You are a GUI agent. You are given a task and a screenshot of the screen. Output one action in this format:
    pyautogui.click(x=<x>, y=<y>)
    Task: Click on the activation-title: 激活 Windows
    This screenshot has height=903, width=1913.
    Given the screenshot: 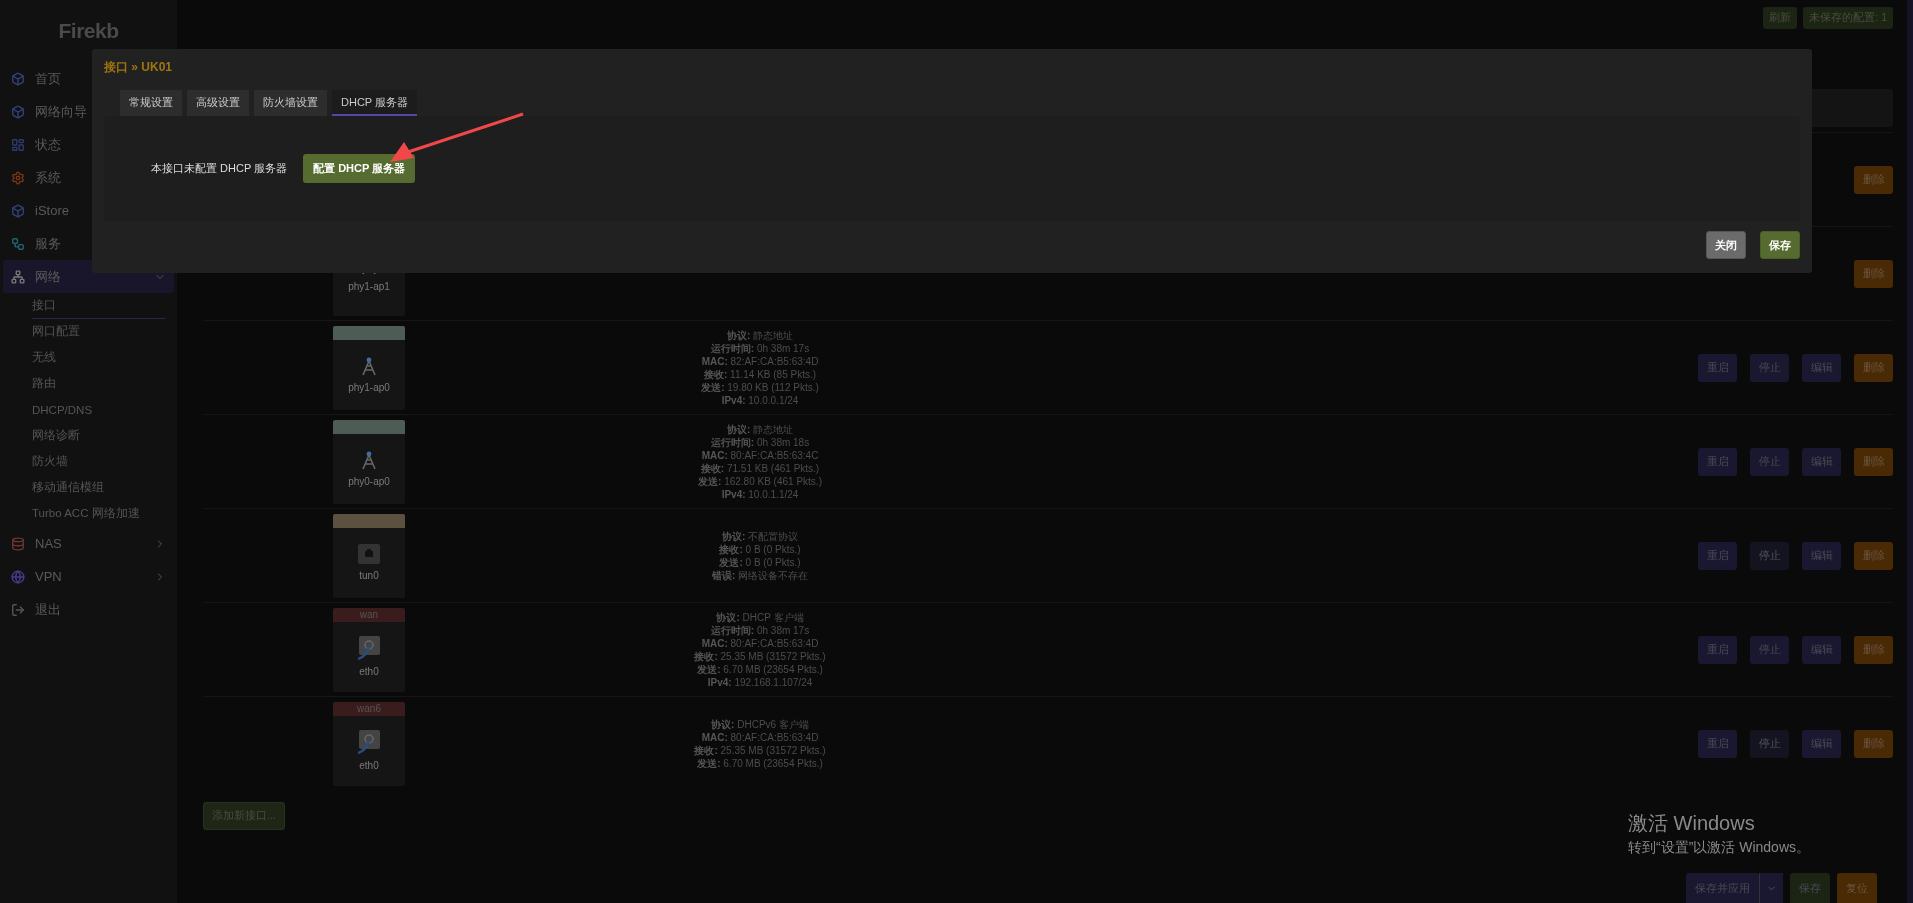 What is the action you would take?
    pyautogui.click(x=1692, y=823)
    